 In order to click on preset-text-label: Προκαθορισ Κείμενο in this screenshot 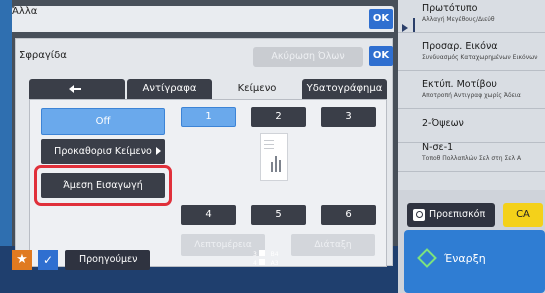, I will do `click(103, 151)`.